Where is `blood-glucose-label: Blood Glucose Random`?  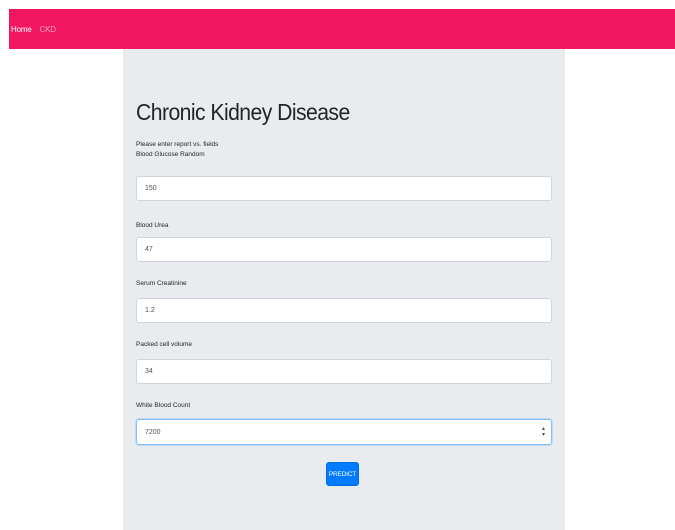 blood-glucose-label: Blood Glucose Random is located at coordinates (170, 154).